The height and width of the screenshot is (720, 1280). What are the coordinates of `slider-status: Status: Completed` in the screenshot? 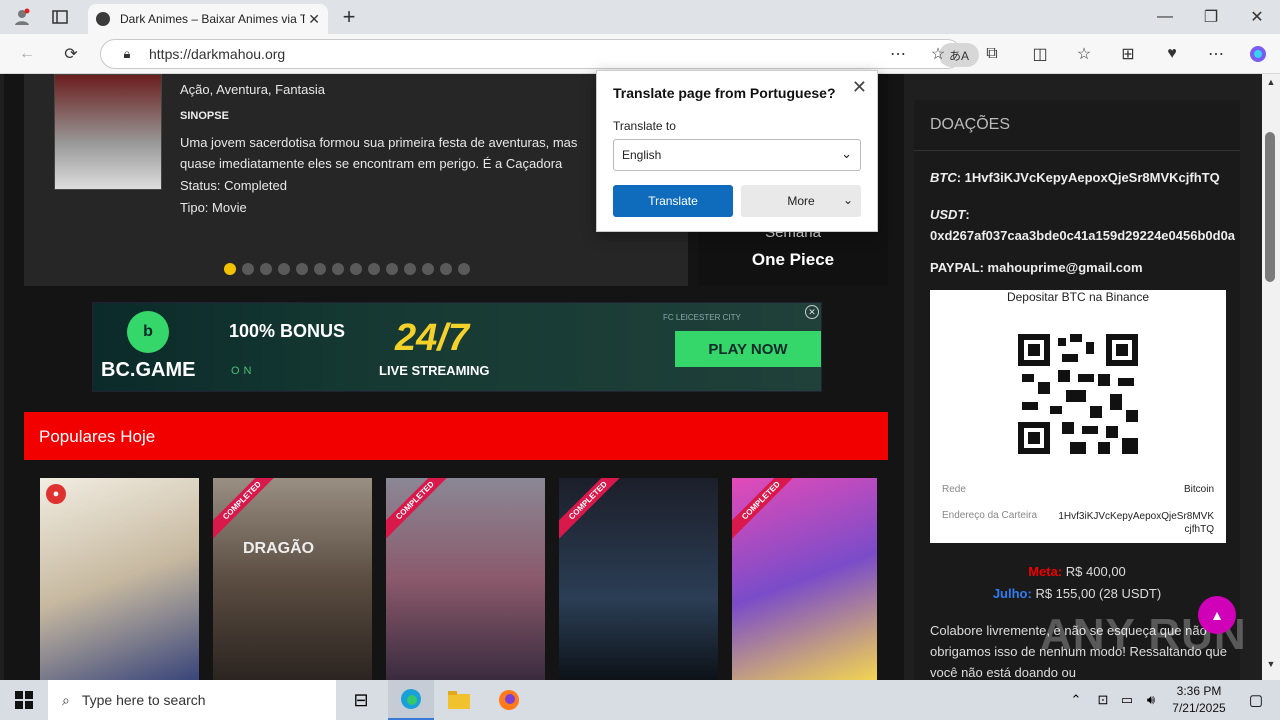 It's located at (233, 185).